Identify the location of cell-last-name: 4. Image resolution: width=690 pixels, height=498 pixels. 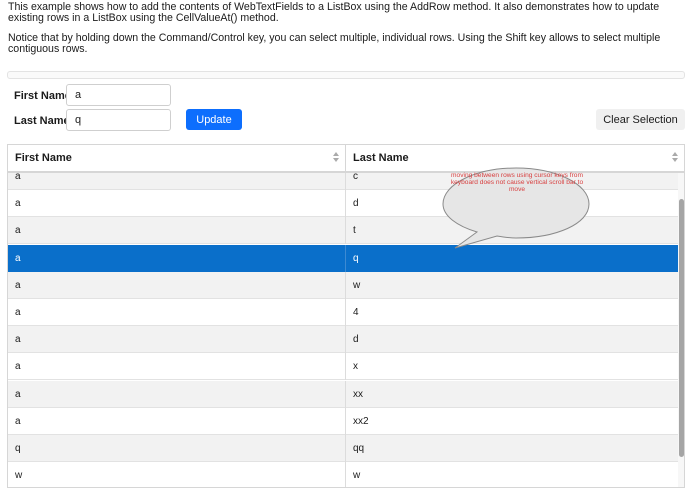
(356, 312).